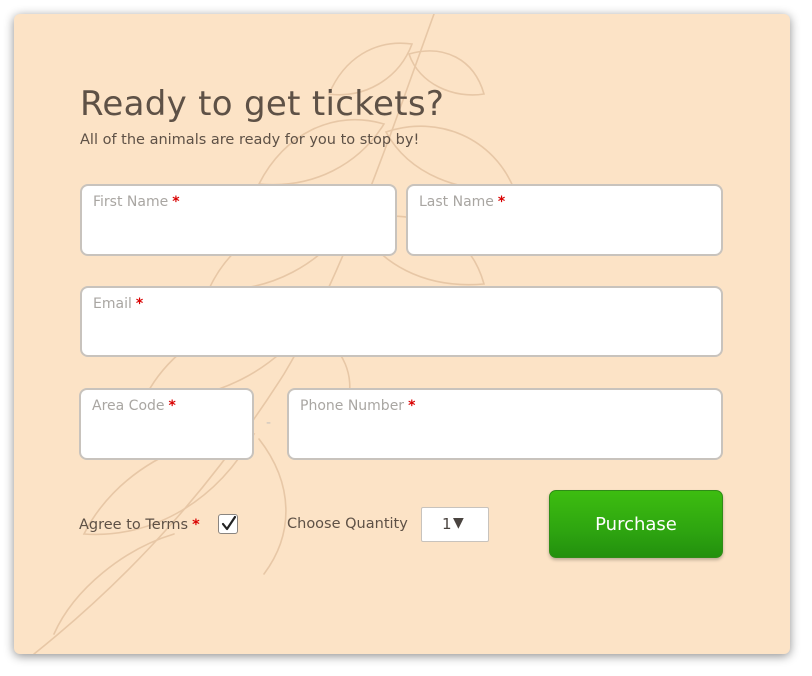 The height and width of the screenshot is (676, 812). I want to click on purchase-button: Purchase, so click(636, 524).